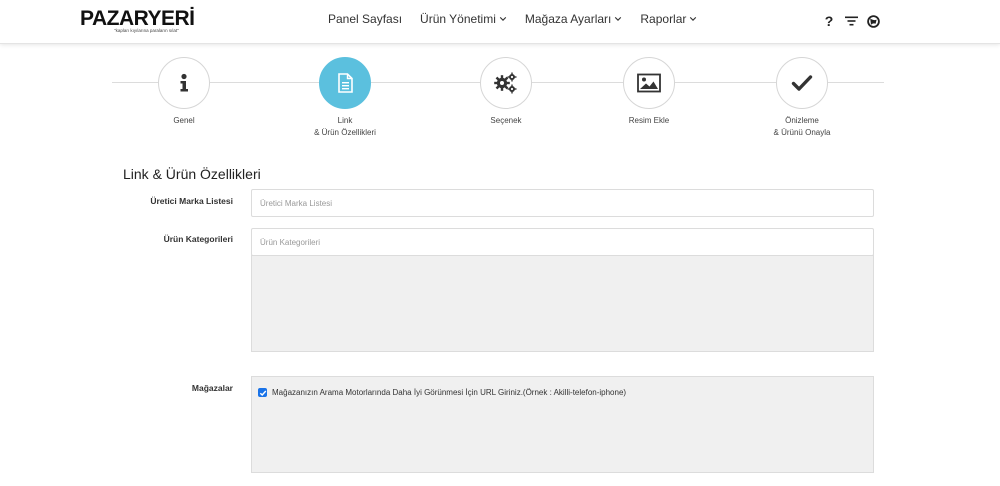 This screenshot has height=486, width=1000. I want to click on logo-text: PAZARYERİ, so click(137, 18).